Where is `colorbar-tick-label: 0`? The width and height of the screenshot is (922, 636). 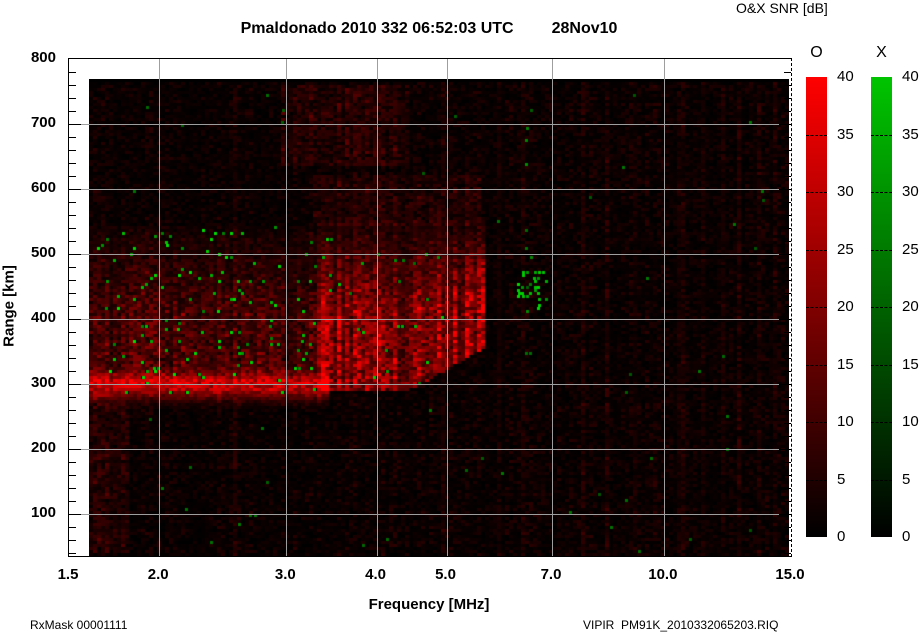 colorbar-tick-label: 0 is located at coordinates (841, 536).